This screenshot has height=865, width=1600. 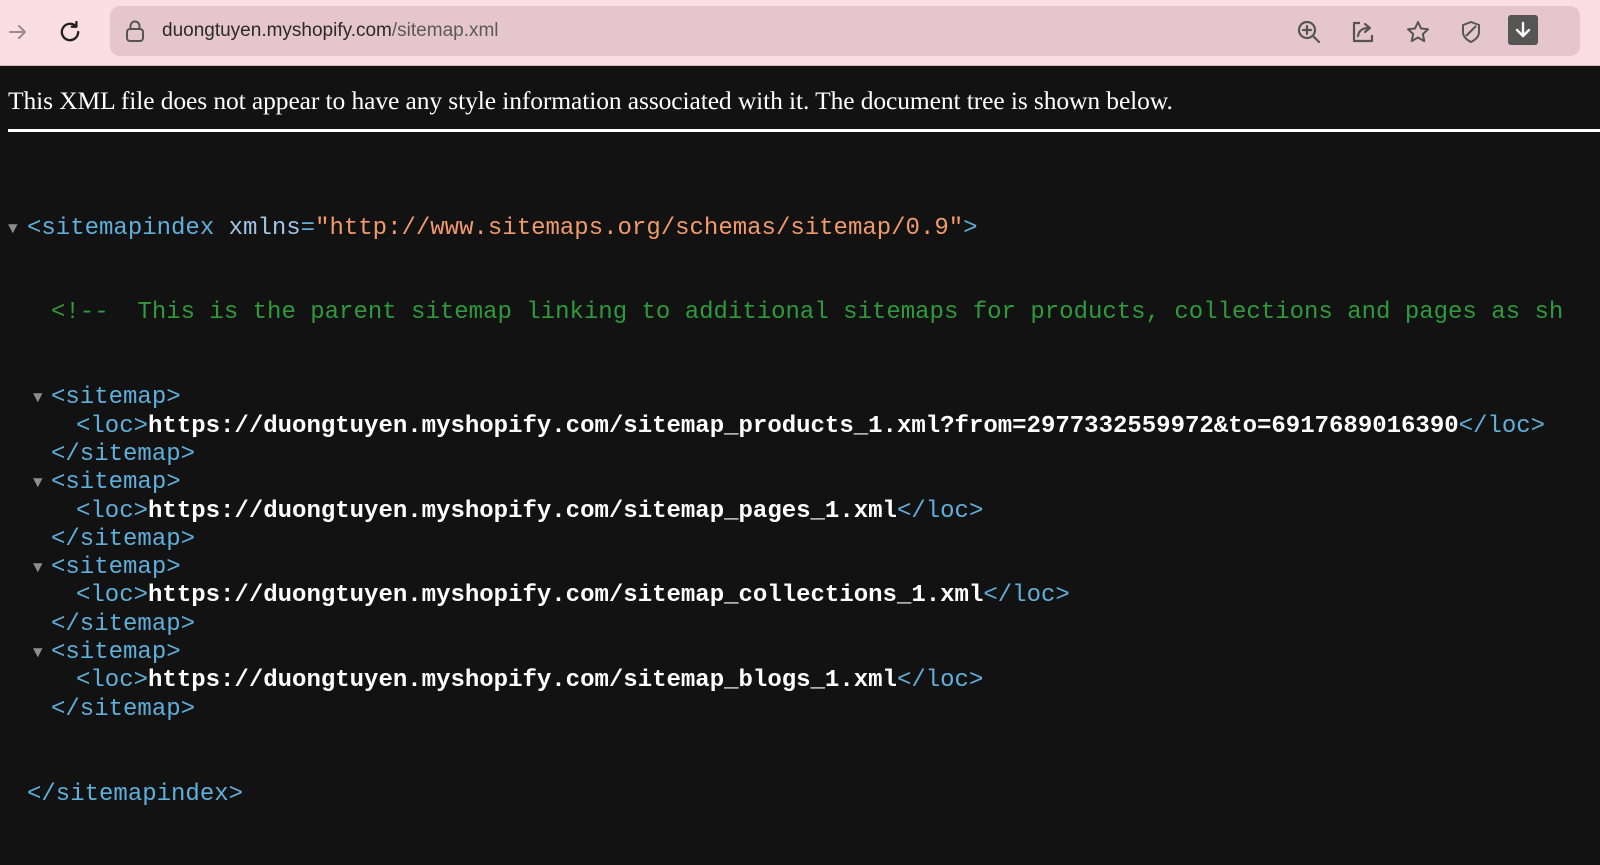 I want to click on address-bar: duongtuyen.myshopify.com/sitemap.xml, so click(x=845, y=31).